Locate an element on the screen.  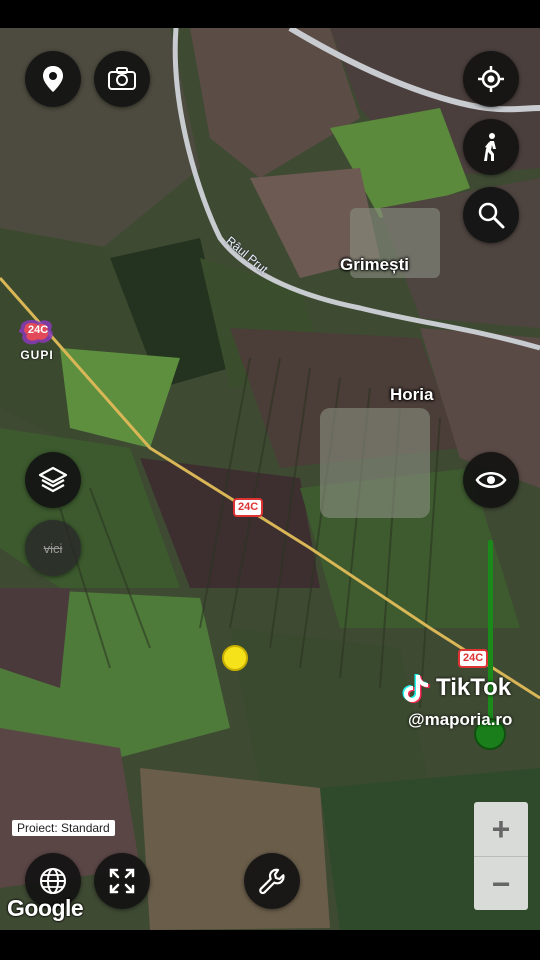
location-pin-icon is located at coordinates (53, 79).